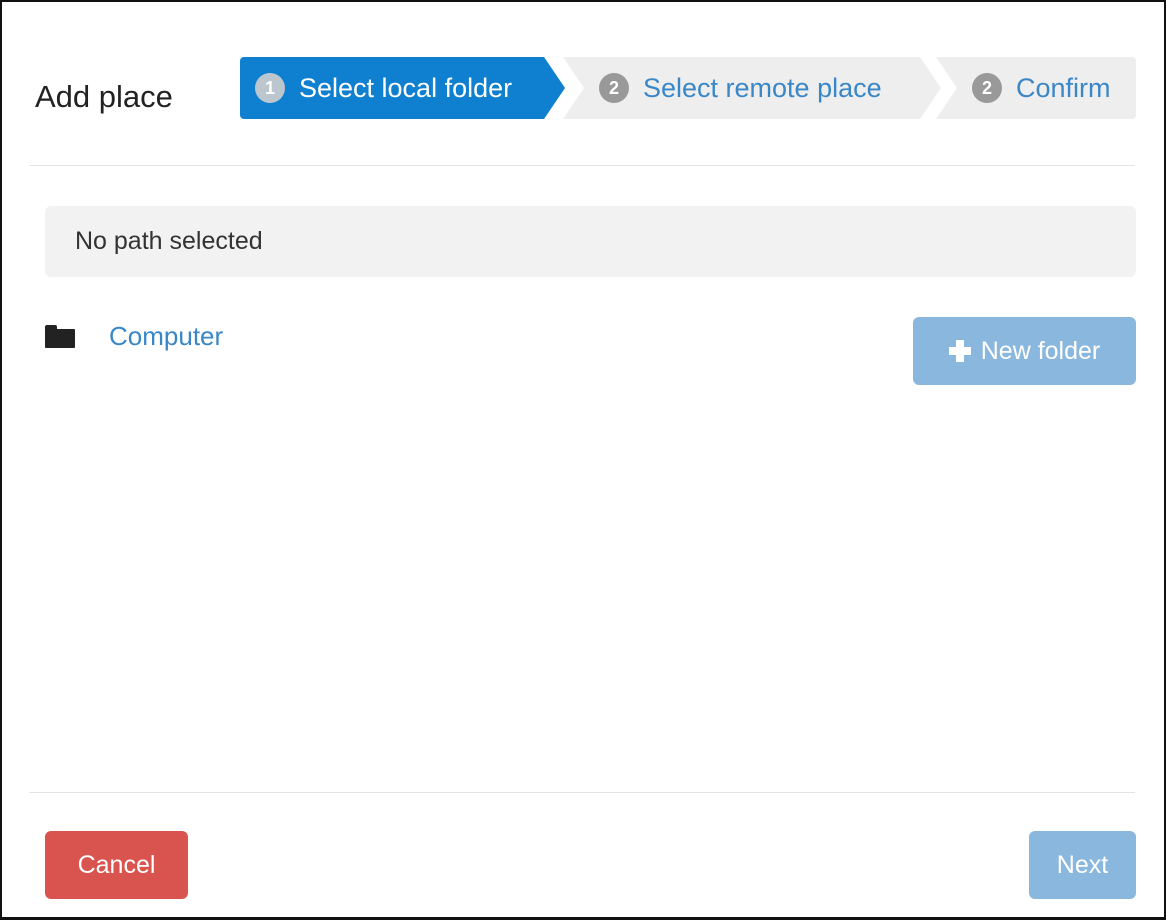 This screenshot has width=1166, height=920. What do you see at coordinates (169, 241) in the screenshot?
I see `selected-path-text: No path selected` at bounding box center [169, 241].